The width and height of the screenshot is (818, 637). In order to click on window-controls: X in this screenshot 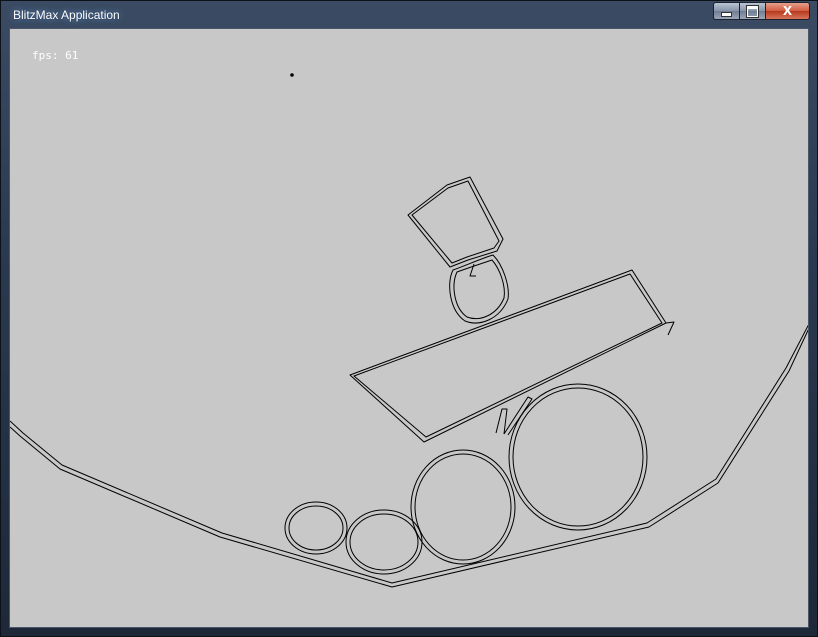, I will do `click(761, 11)`.